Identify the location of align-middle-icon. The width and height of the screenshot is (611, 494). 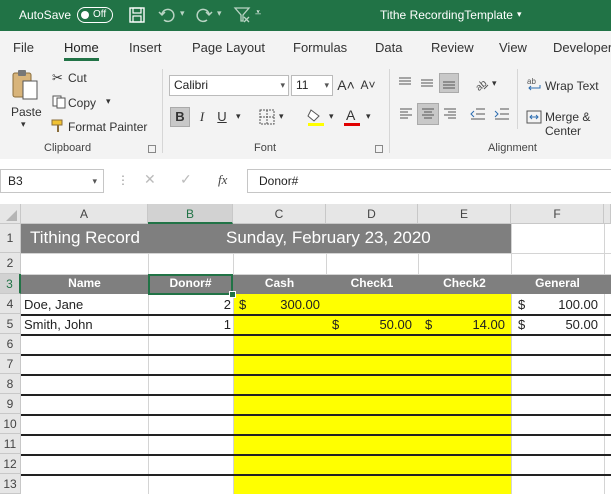
(427, 83).